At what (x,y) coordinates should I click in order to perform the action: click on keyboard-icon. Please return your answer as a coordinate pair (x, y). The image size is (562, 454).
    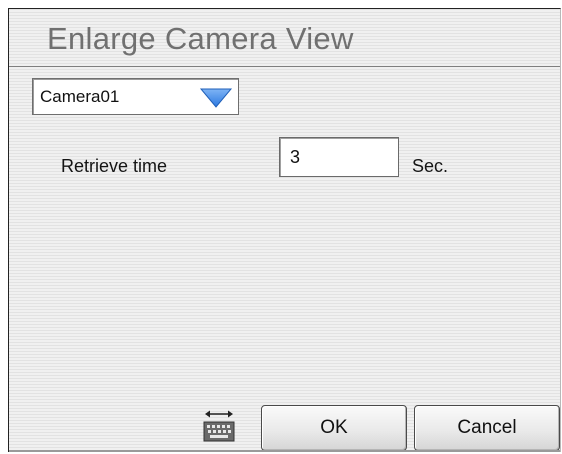
    Looking at the image, I should click on (219, 426).